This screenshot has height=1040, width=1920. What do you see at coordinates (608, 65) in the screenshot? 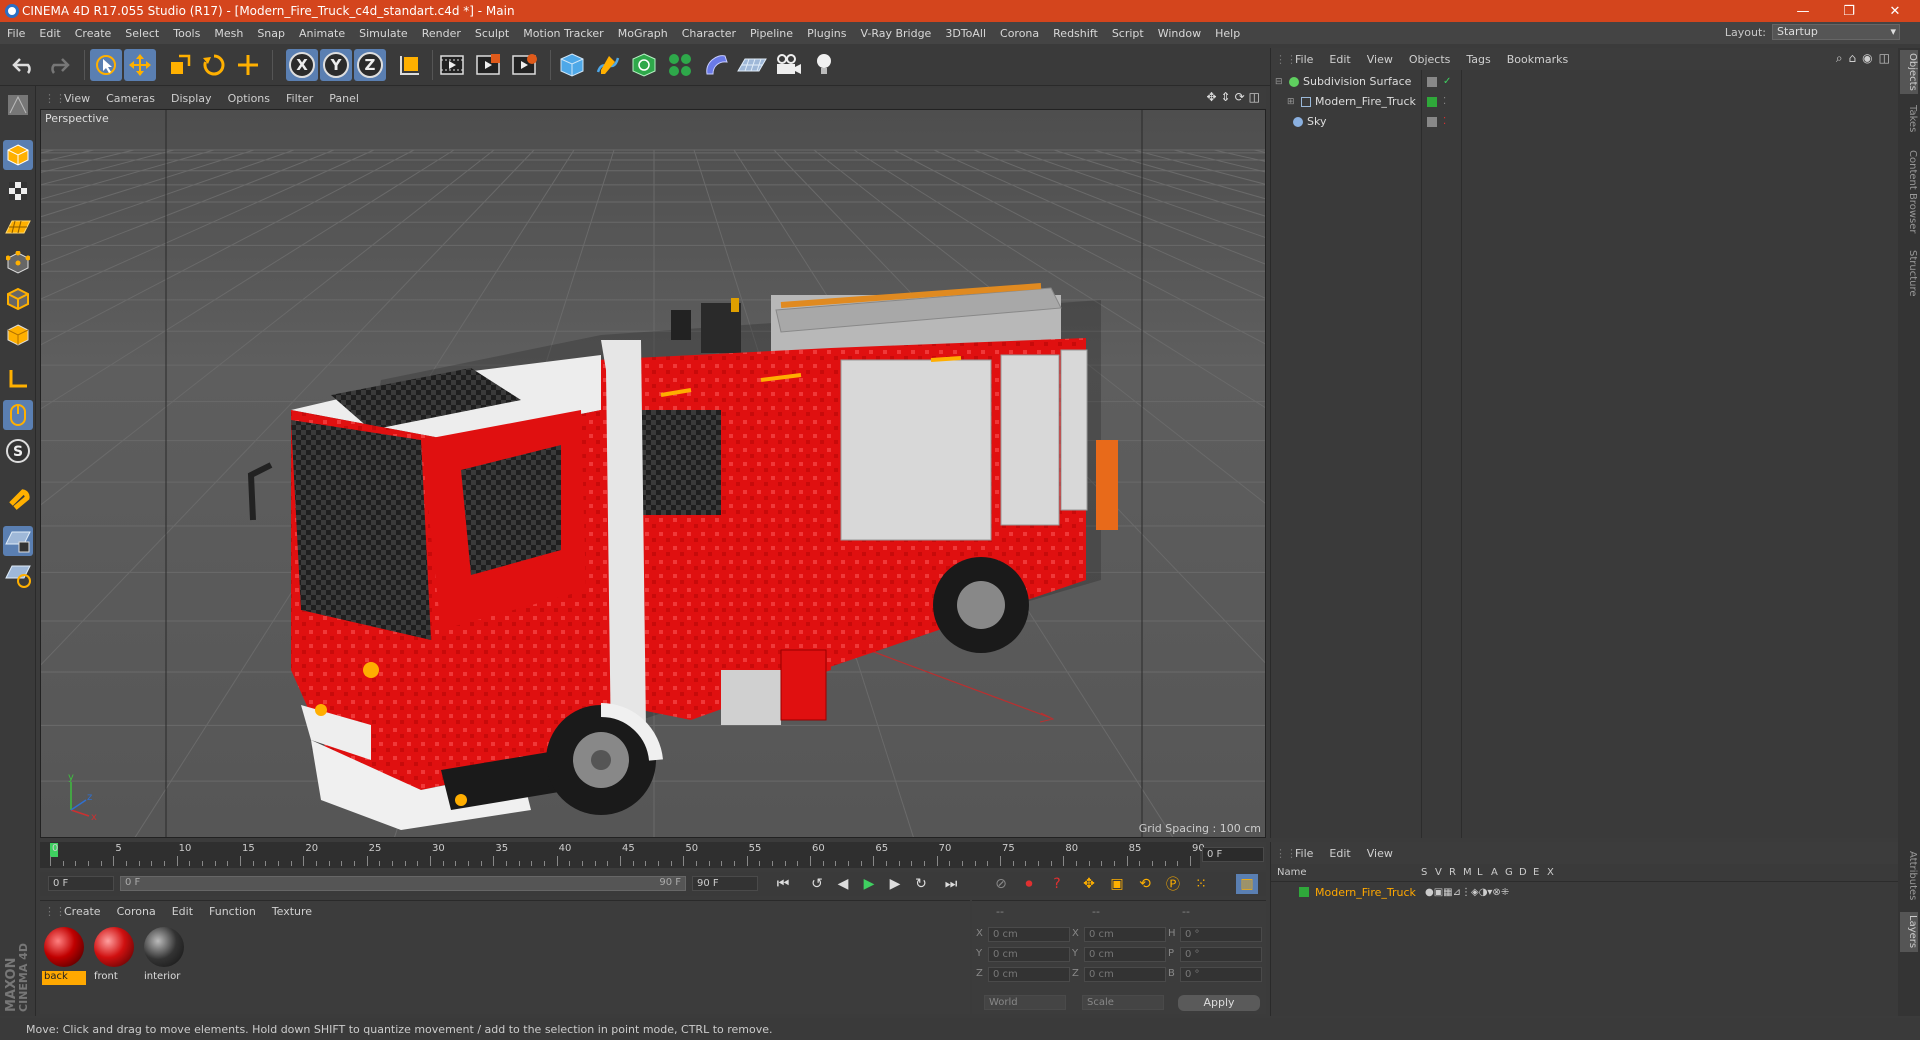
I see `spline-pen-icon` at bounding box center [608, 65].